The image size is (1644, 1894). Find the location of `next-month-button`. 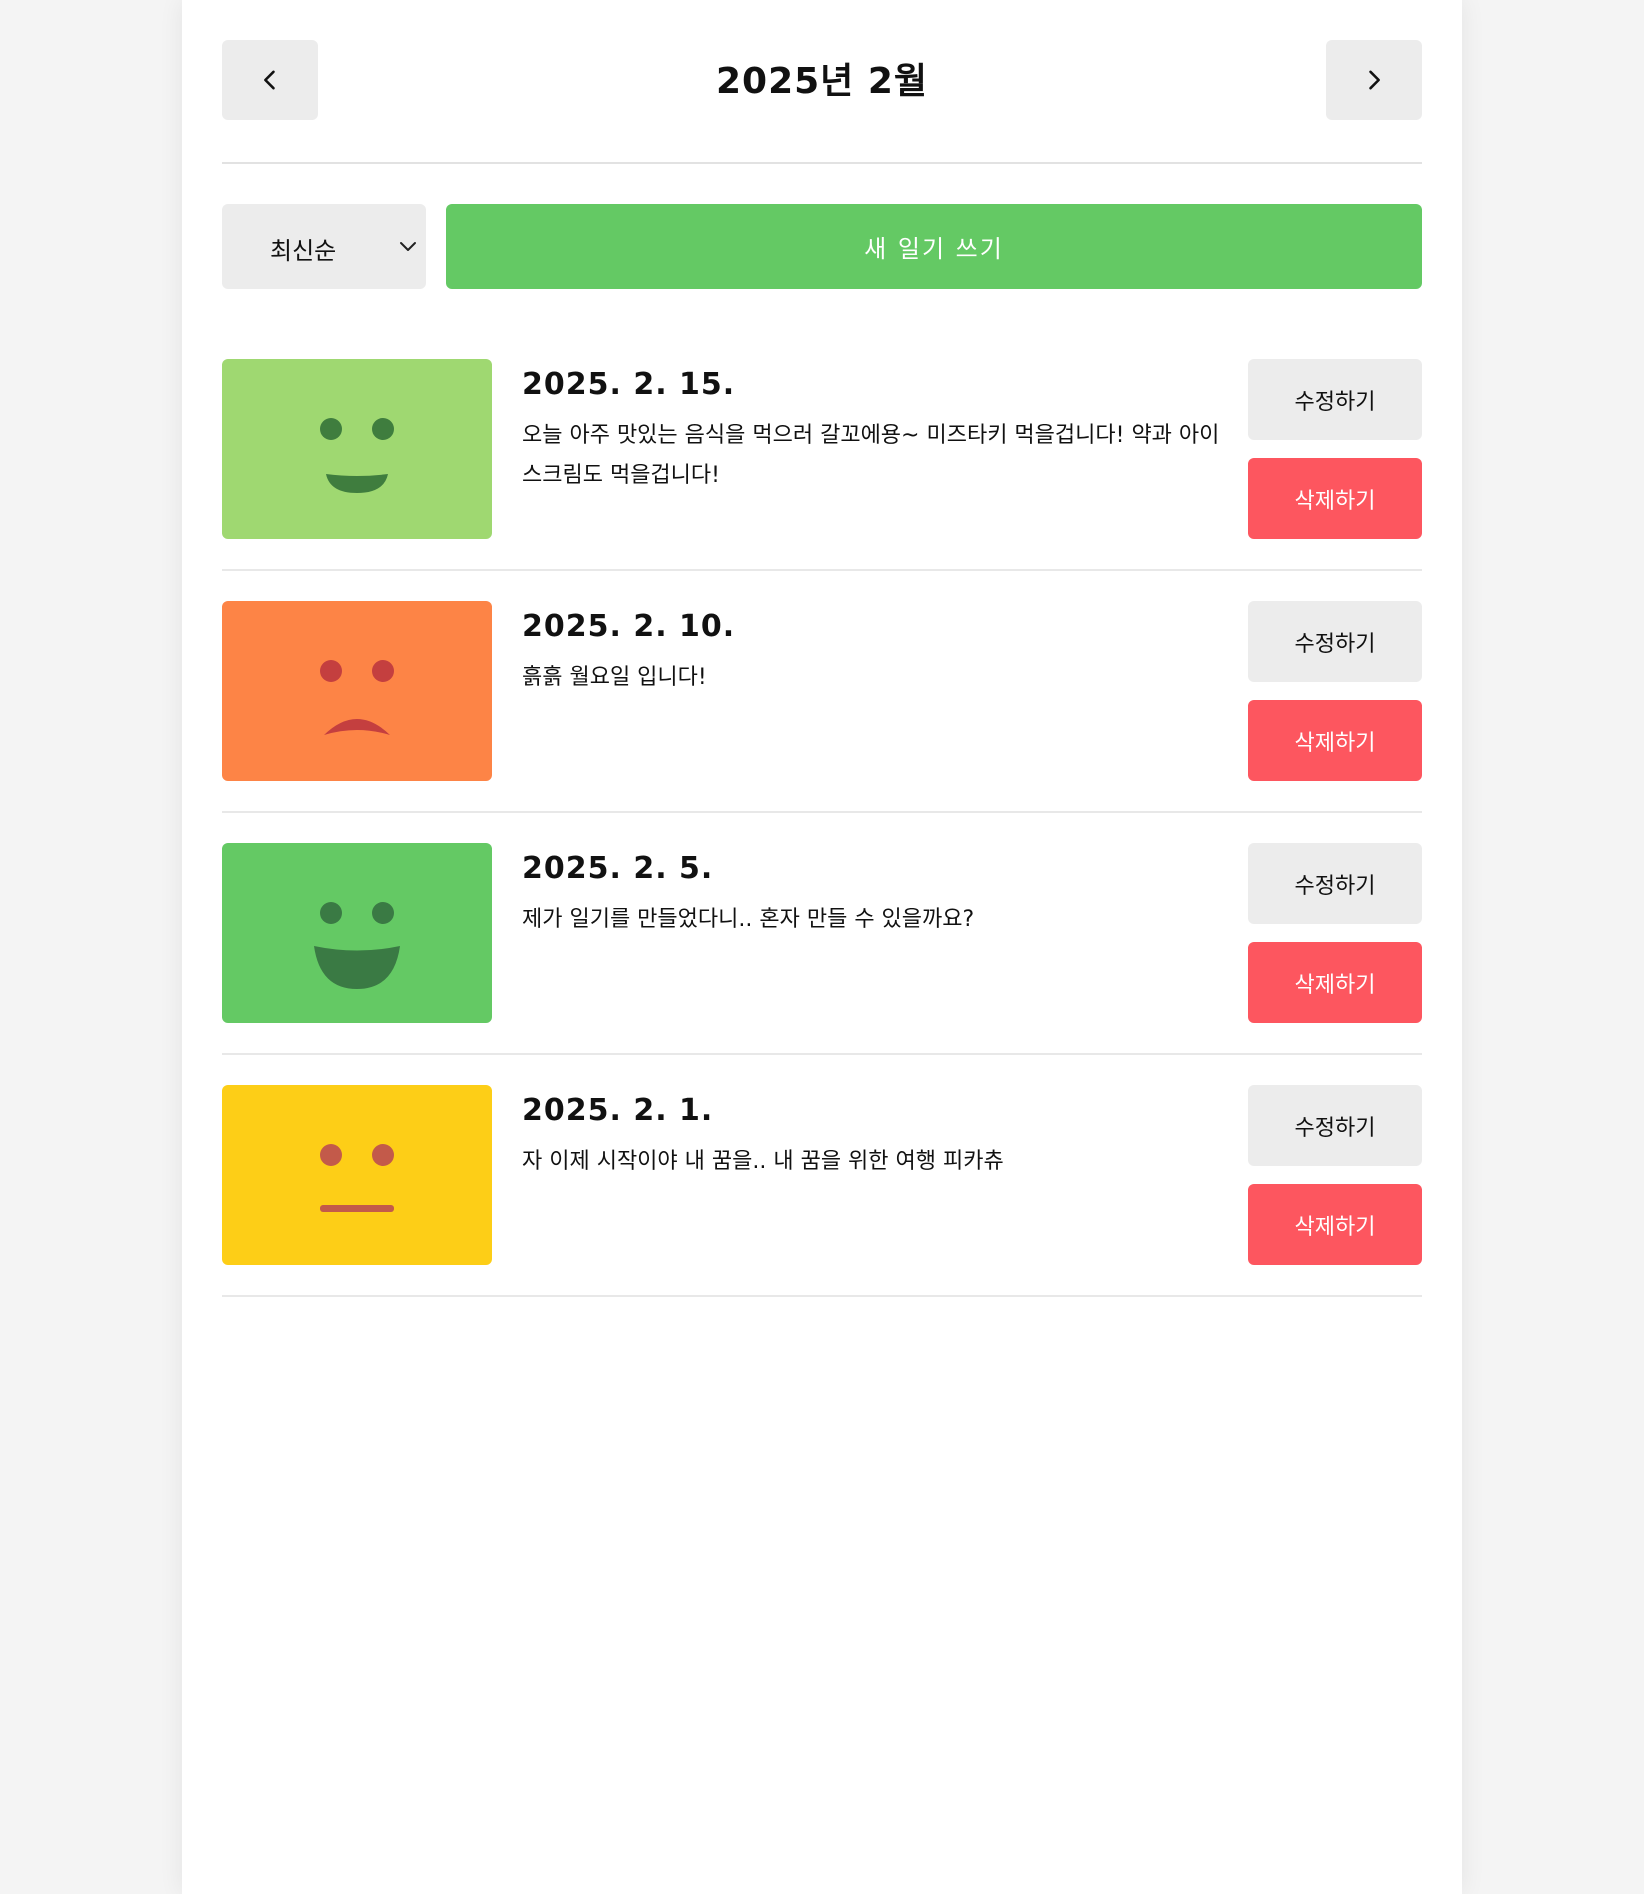

next-month-button is located at coordinates (1374, 80).